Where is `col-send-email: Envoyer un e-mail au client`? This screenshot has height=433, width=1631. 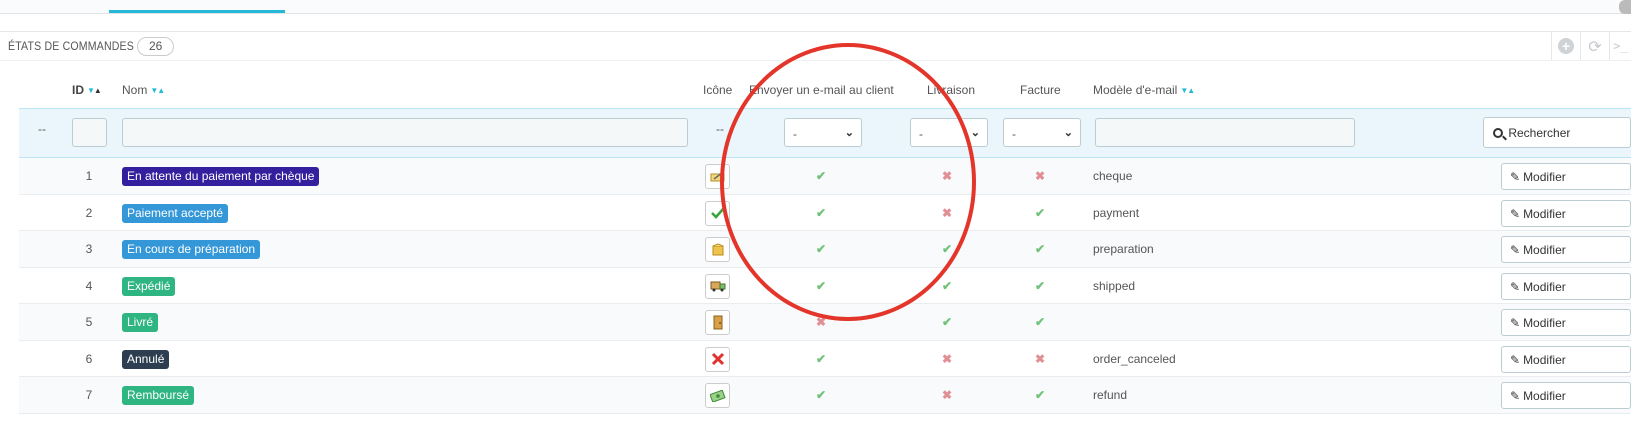 col-send-email: Envoyer un e-mail au client is located at coordinates (821, 90).